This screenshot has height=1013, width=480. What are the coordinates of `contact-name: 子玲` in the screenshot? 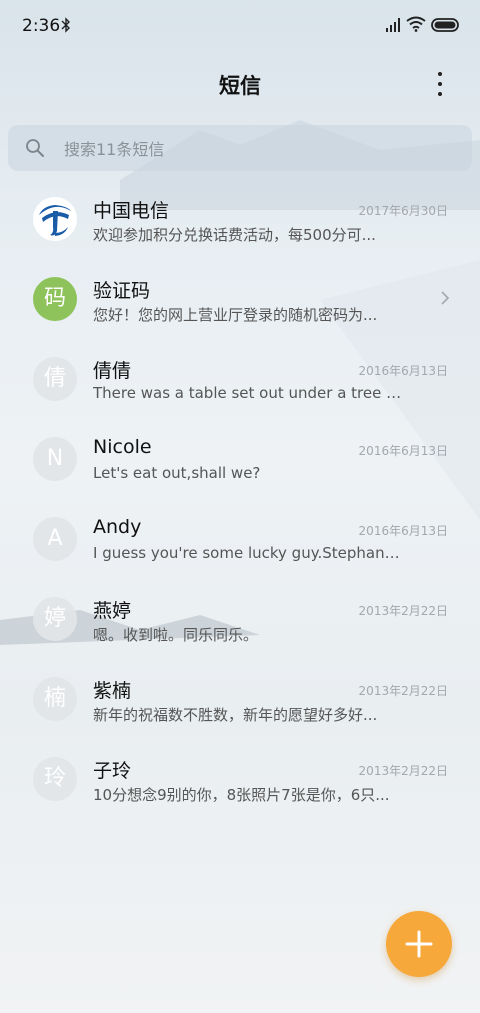 It's located at (112, 771).